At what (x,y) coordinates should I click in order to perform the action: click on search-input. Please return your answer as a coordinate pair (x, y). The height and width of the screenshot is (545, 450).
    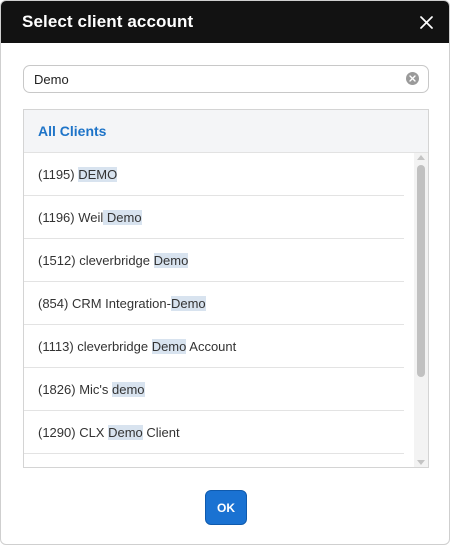
    Looking at the image, I should click on (204, 79).